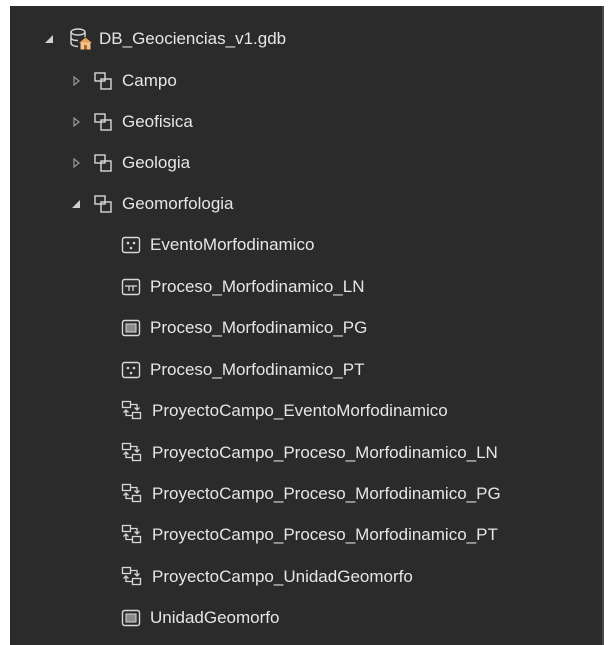  Describe the element at coordinates (257, 286) in the screenshot. I see `tree-item-label: Proceso_Morfodinamico_LN` at that location.